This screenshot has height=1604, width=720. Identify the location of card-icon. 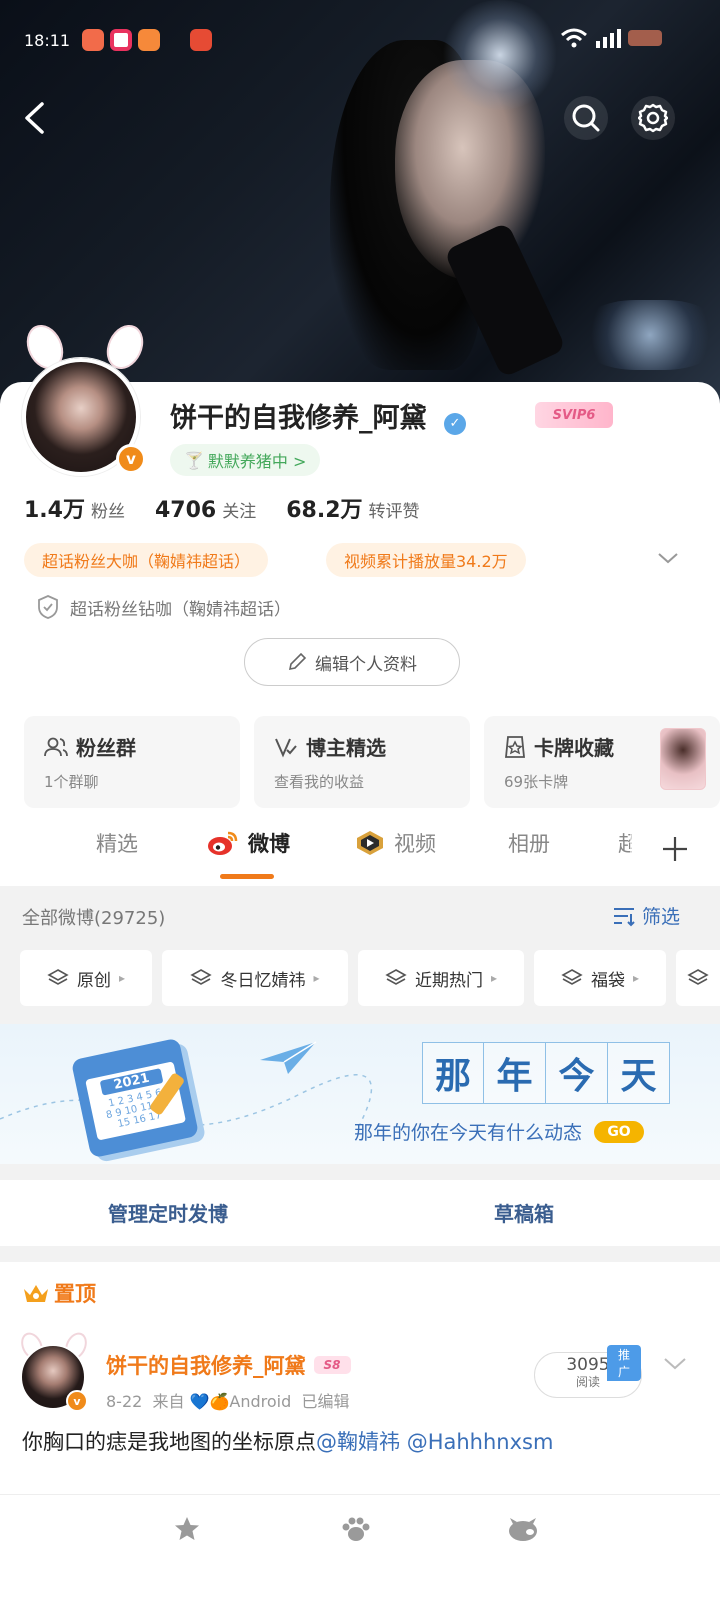
(515, 746).